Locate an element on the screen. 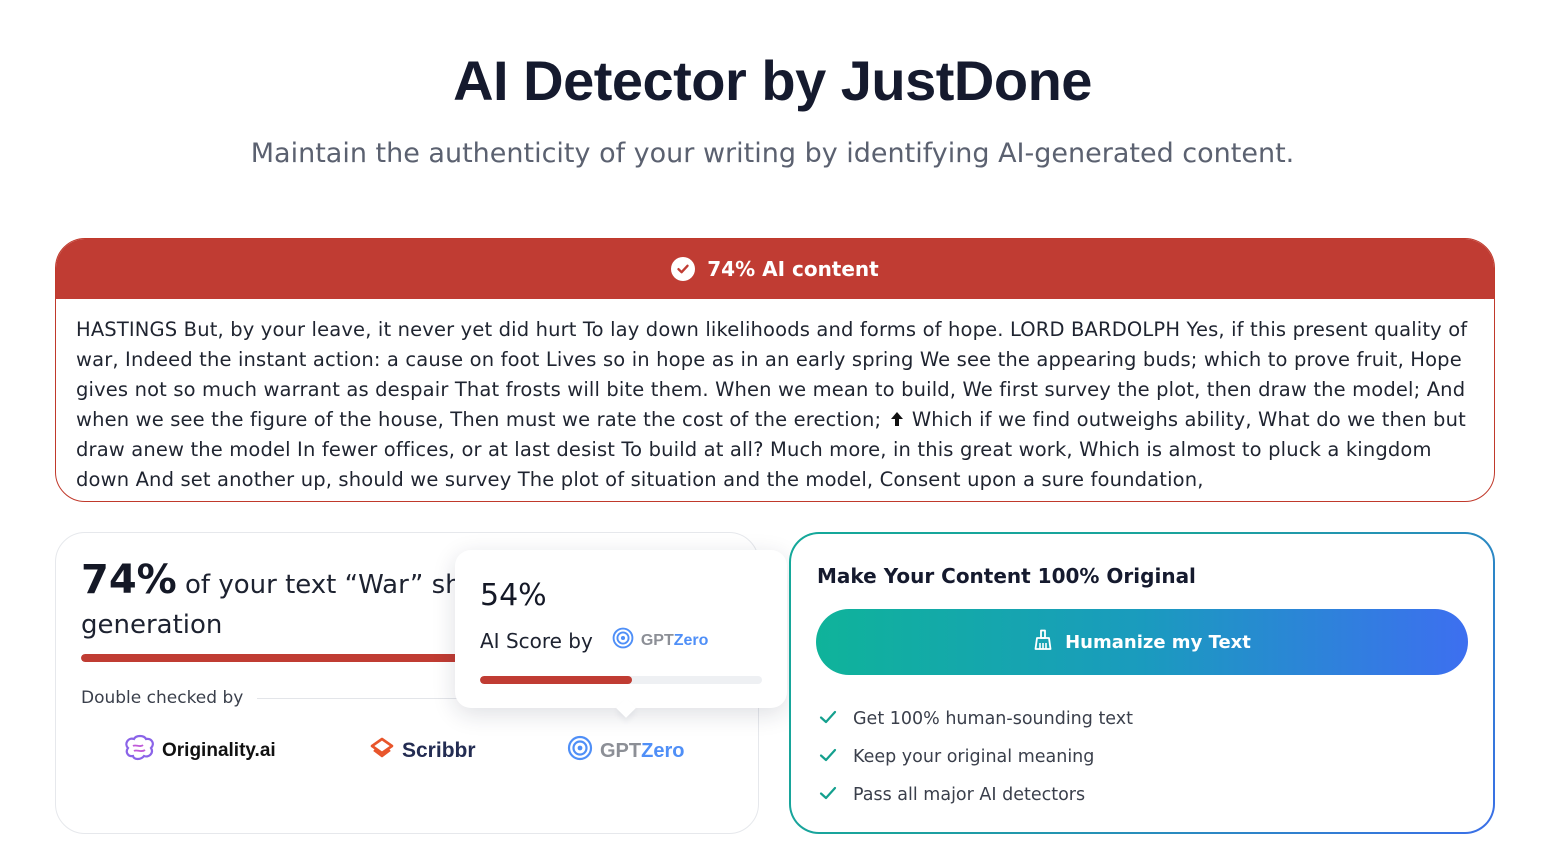 The width and height of the screenshot is (1545, 857). benefit-label: Pass all major AI detectors is located at coordinates (969, 795).